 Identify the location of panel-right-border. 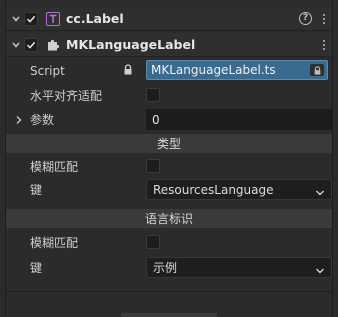
(332, 158).